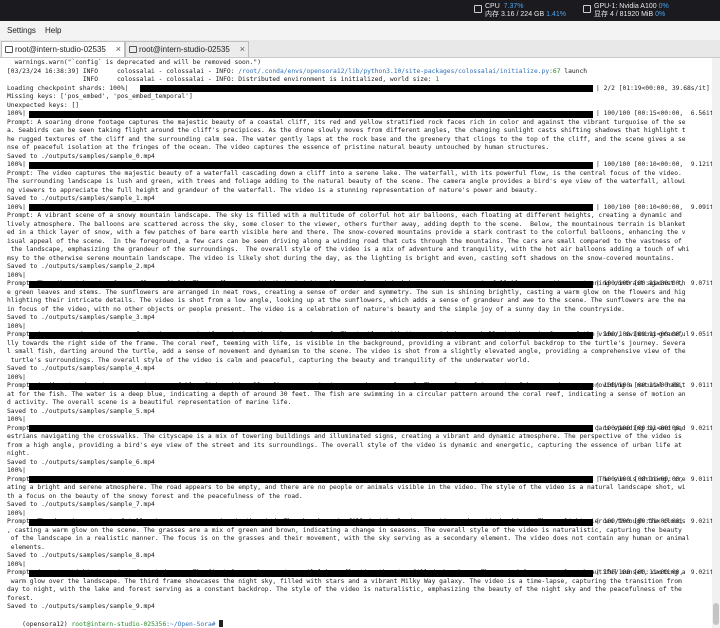 This screenshot has height=628, width=720. Describe the element at coordinates (221, 623) in the screenshot. I see `text-cursor` at that location.